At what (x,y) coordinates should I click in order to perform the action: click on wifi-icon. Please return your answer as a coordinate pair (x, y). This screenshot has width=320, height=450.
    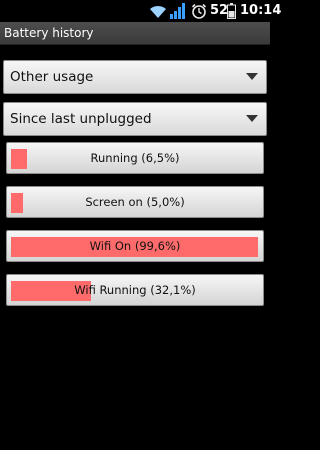
    Looking at the image, I should click on (158, 11).